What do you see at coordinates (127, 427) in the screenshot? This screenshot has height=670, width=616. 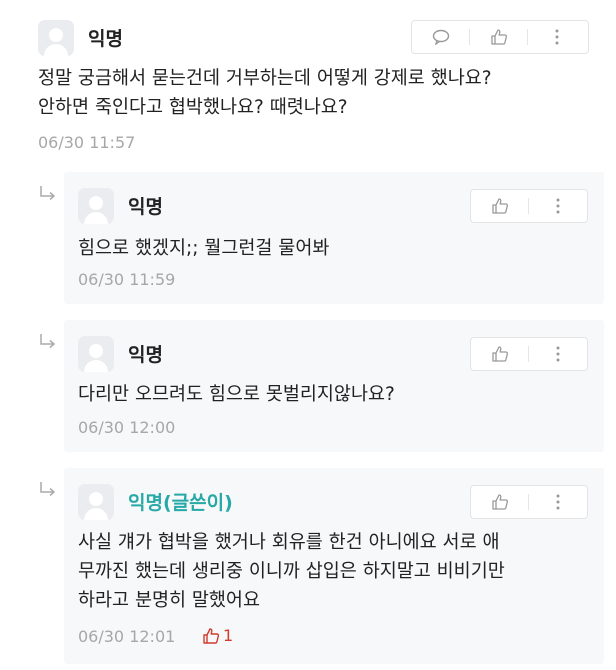 I see `reply-timestamp: 06/30 12:00` at bounding box center [127, 427].